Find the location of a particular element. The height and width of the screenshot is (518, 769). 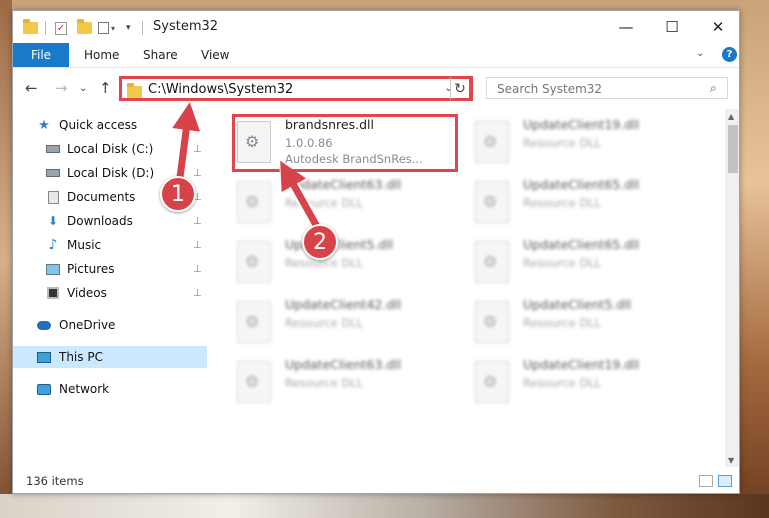

sidebar-item-label: Music is located at coordinates (84, 245).